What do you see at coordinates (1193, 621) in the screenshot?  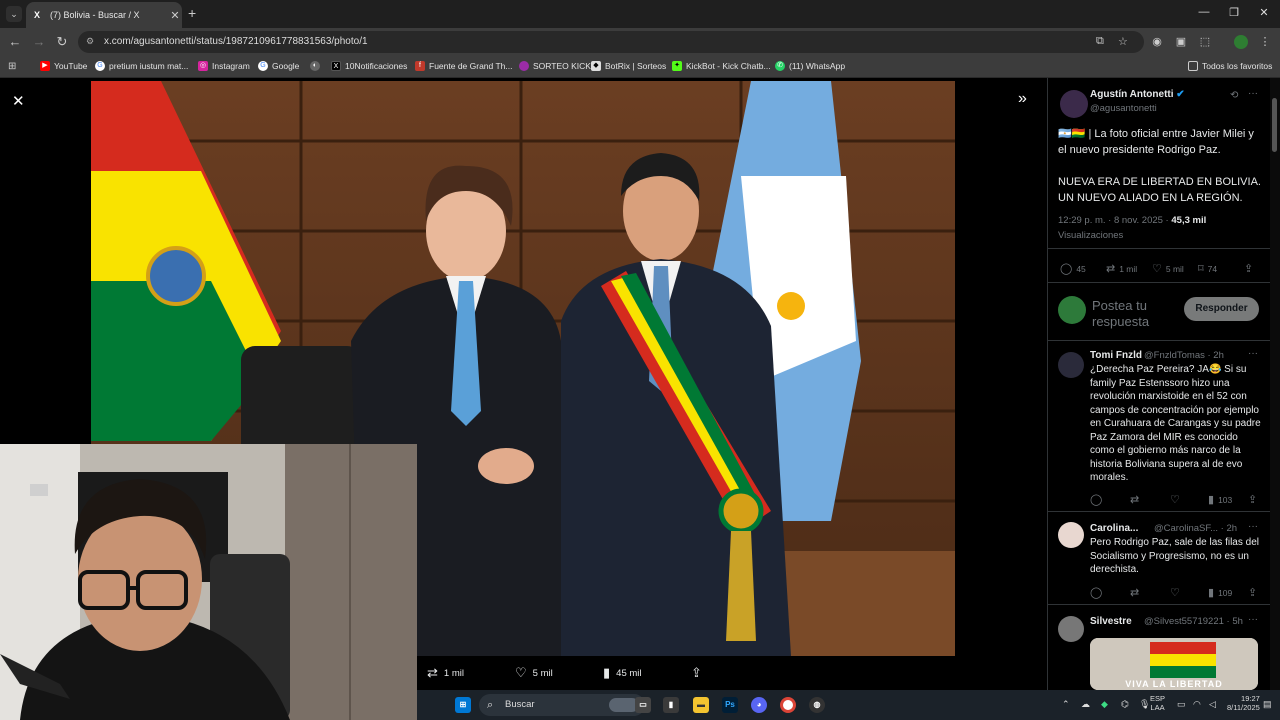 I see `reply-handle: @Silvest55719221 · 5h` at bounding box center [1193, 621].